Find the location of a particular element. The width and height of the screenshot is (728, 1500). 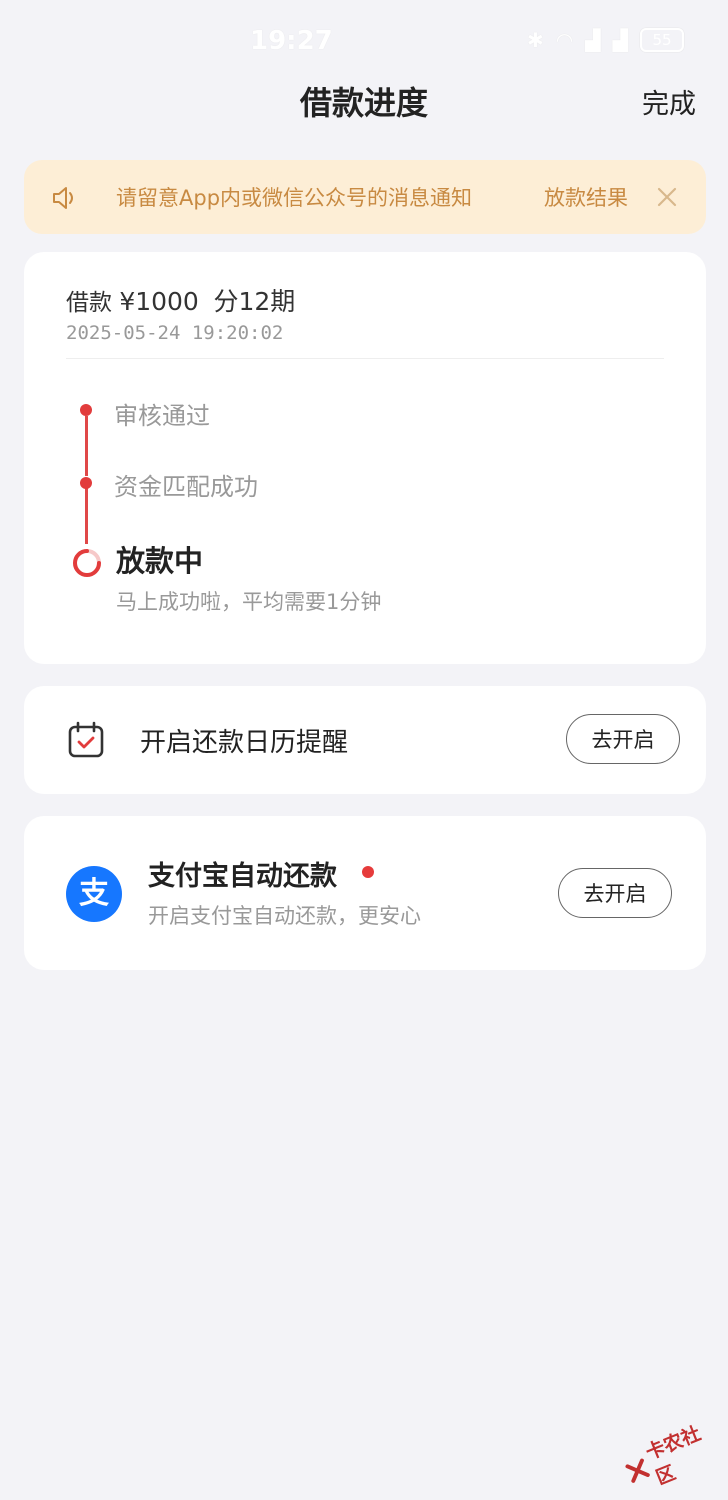

speaker-icon is located at coordinates (63, 198).